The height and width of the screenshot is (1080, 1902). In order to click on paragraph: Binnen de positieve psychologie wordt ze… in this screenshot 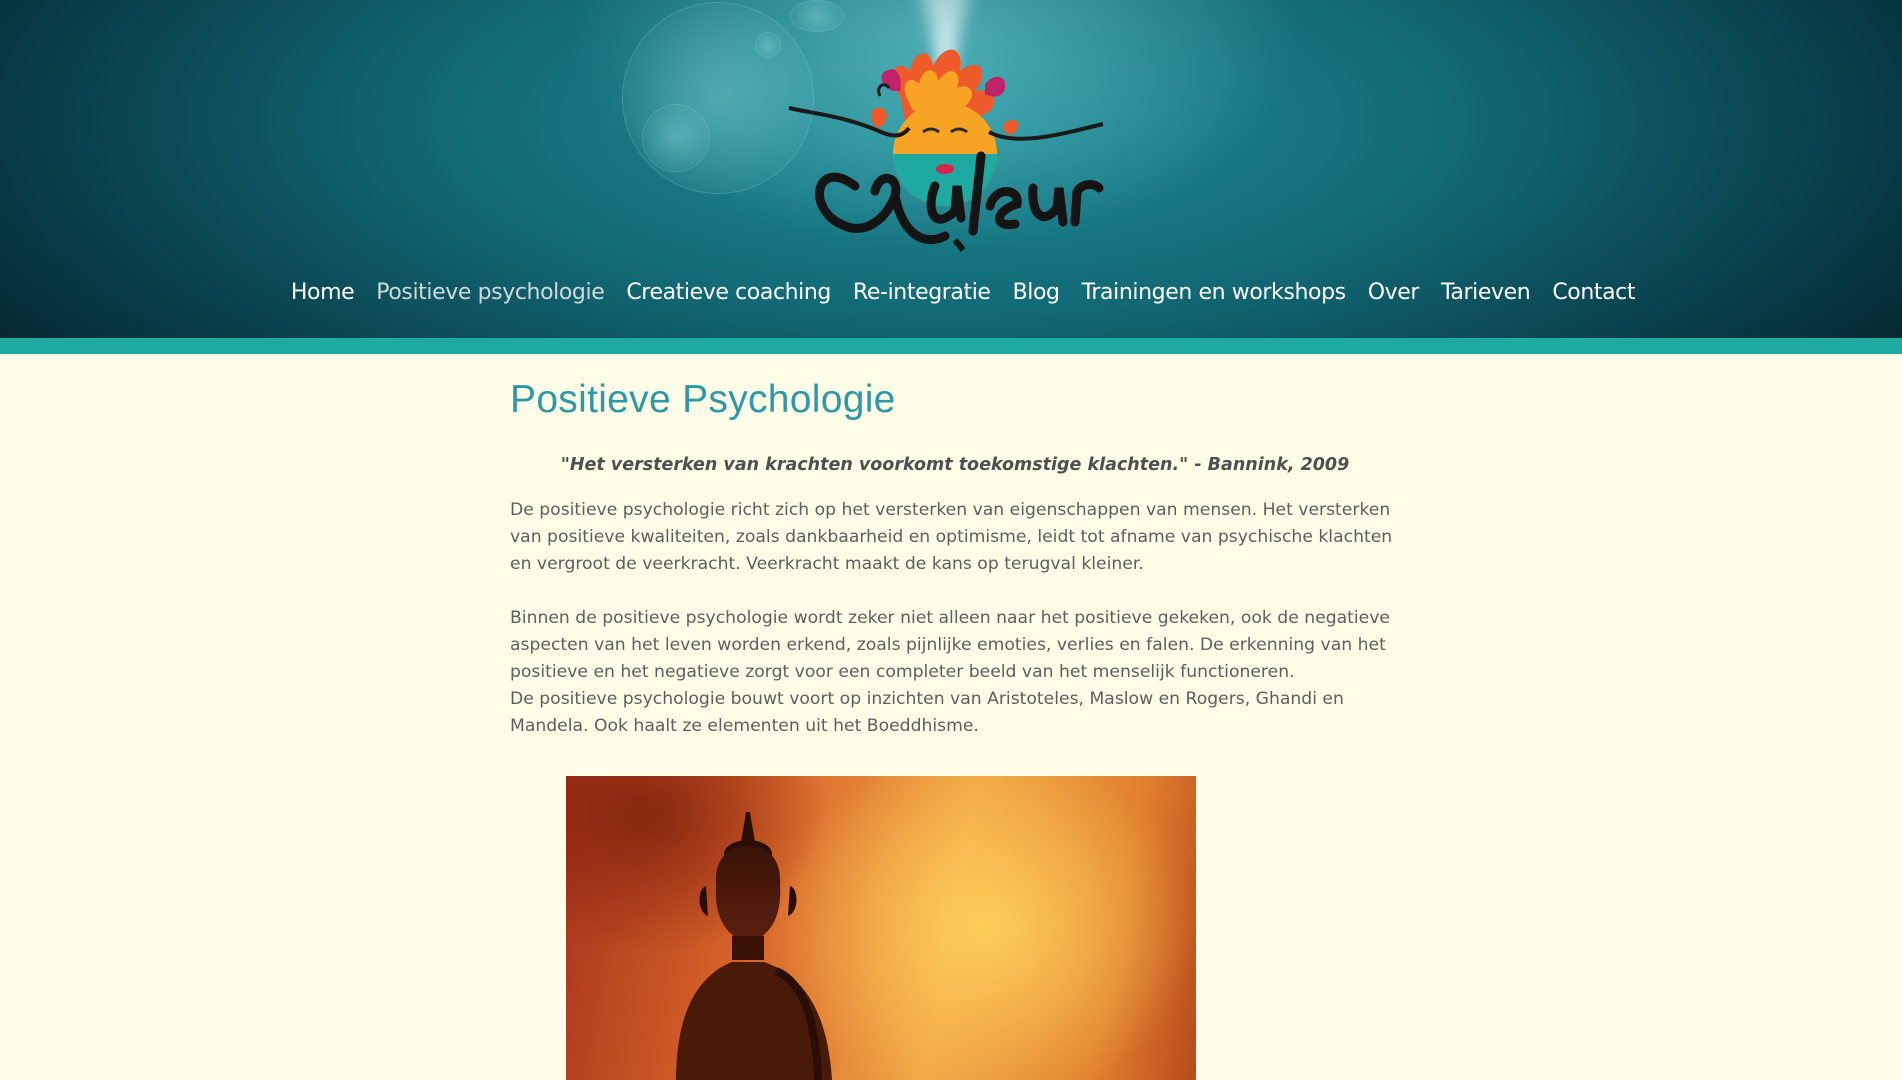, I will do `click(962, 672)`.